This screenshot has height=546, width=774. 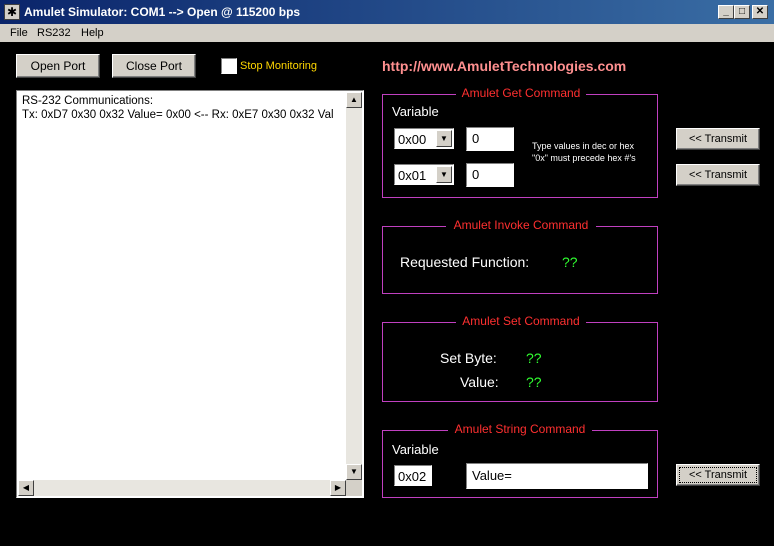 What do you see at coordinates (521, 225) in the screenshot?
I see `invoke-command-title: Amulet Invoke Command` at bounding box center [521, 225].